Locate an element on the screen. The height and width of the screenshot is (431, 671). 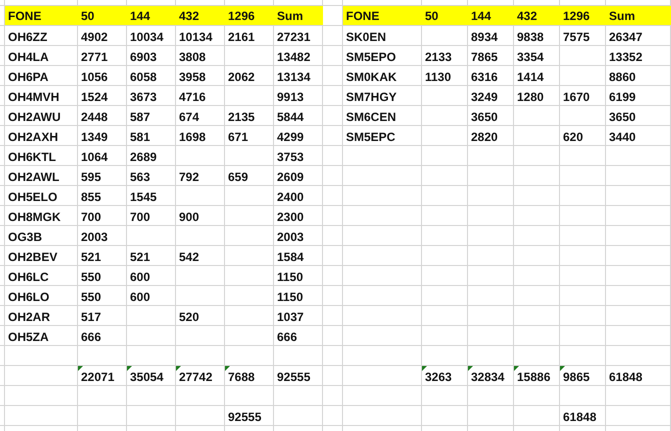
table-cell: 6199 is located at coordinates (622, 97).